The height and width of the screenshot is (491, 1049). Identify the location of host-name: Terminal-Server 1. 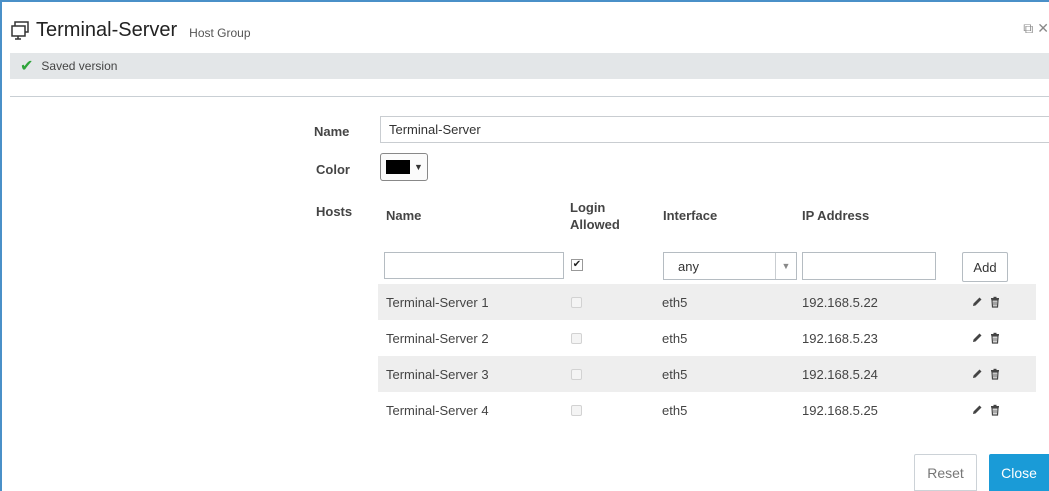
(437, 302).